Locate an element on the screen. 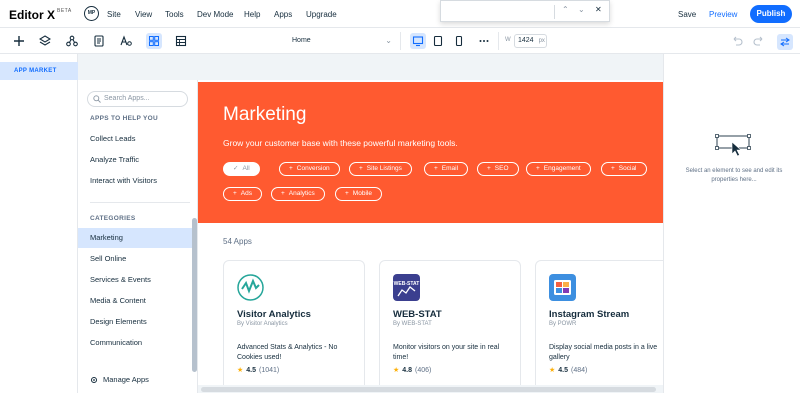 This screenshot has height=393, width=800. filter-chip-all: ✓ All is located at coordinates (241, 169).